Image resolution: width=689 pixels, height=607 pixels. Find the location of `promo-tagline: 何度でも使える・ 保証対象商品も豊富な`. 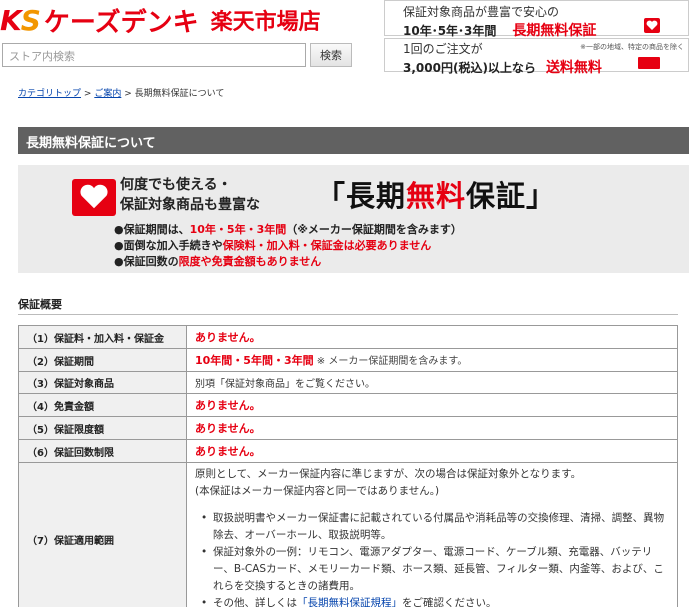

promo-tagline: 何度でも使える・ 保証対象商品も豊富な is located at coordinates (190, 195).